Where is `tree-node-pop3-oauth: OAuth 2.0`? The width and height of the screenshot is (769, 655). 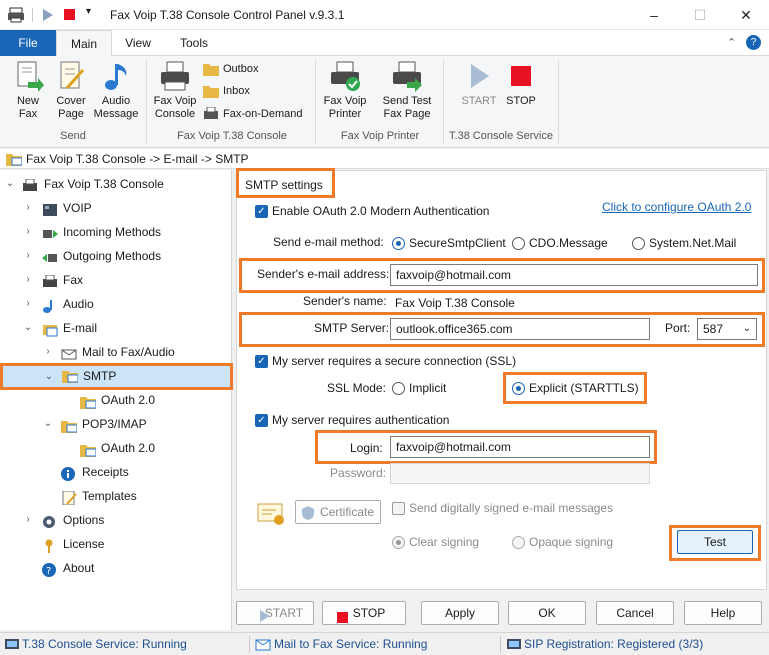 tree-node-pop3-oauth: OAuth 2.0 is located at coordinates (115, 448).